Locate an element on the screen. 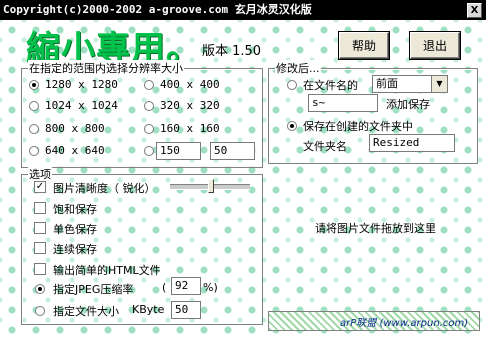  filesize-label: 指定文件大小 is located at coordinates (86, 311).